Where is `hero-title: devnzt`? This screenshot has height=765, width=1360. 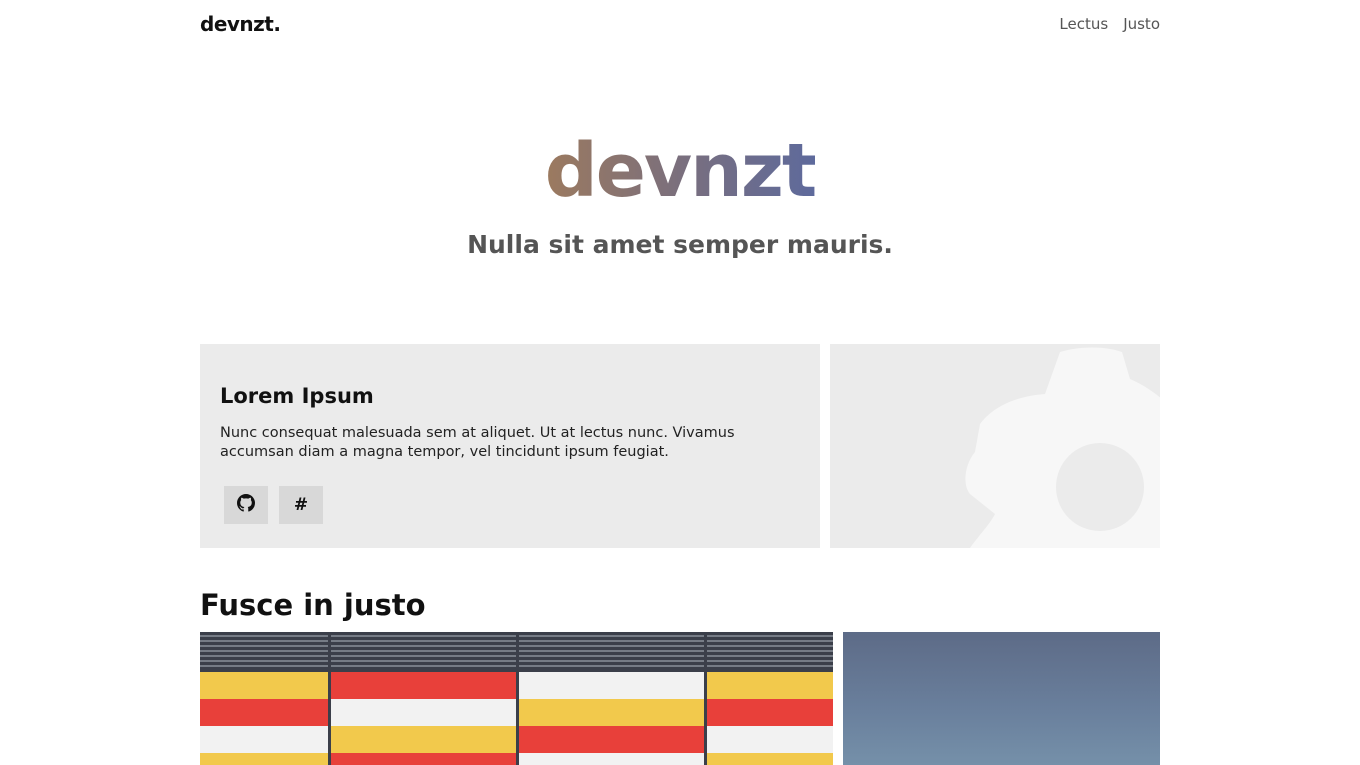
hero-title: devnzt is located at coordinates (680, 171).